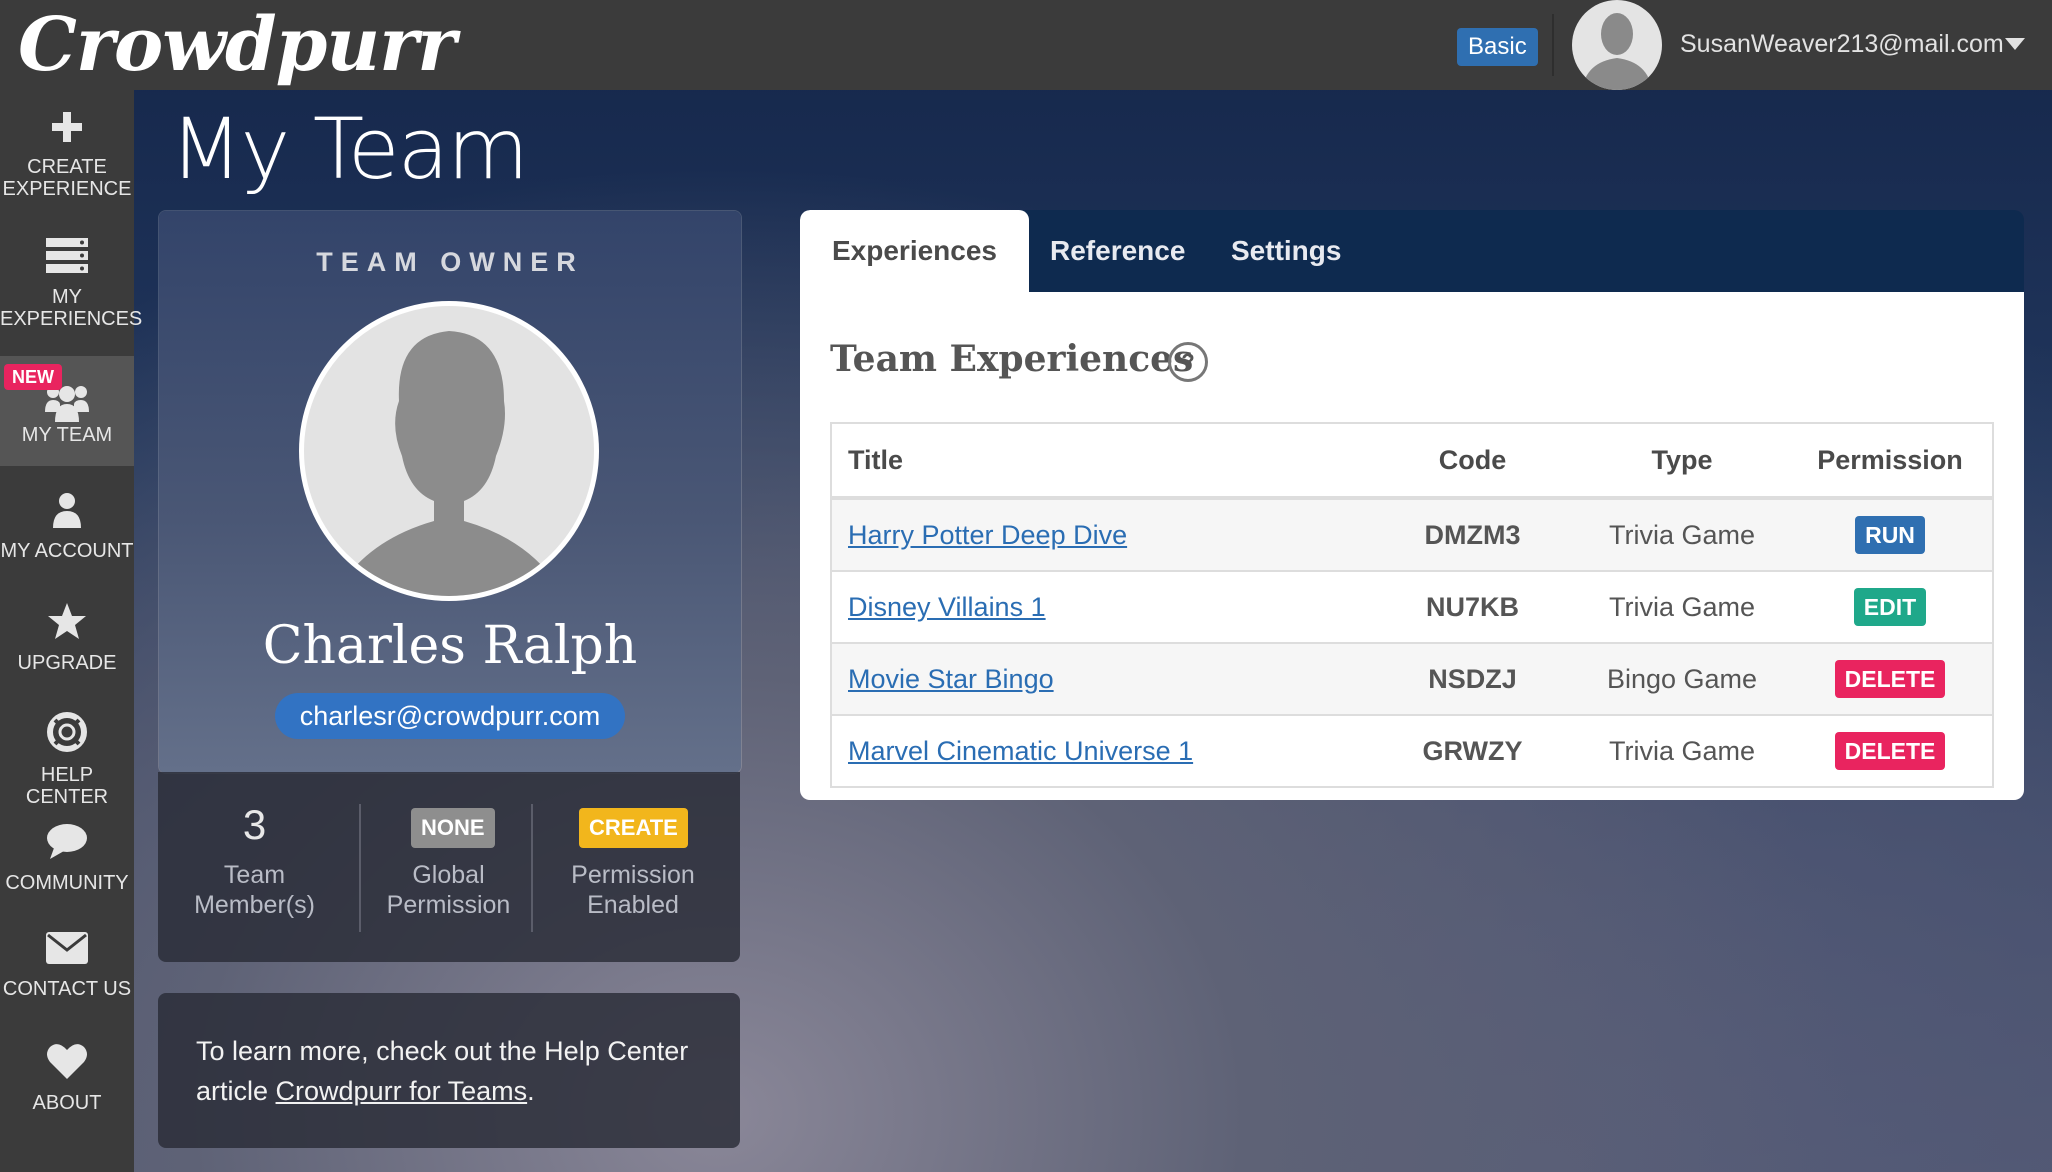 Image resolution: width=2052 pixels, height=1172 pixels. I want to click on sidebar-item-upgrade: UPGRADE, so click(67, 652).